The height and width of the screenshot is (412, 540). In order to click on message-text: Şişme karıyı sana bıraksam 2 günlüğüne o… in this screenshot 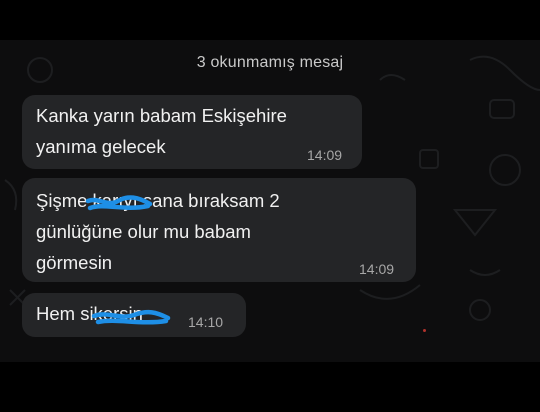, I will do `click(158, 231)`.